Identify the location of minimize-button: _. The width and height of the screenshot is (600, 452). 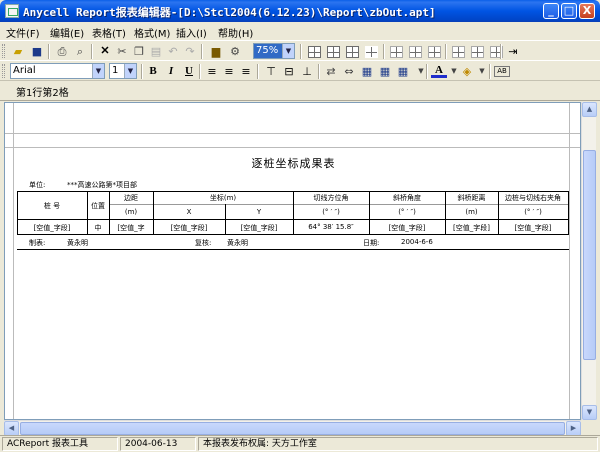
(551, 11).